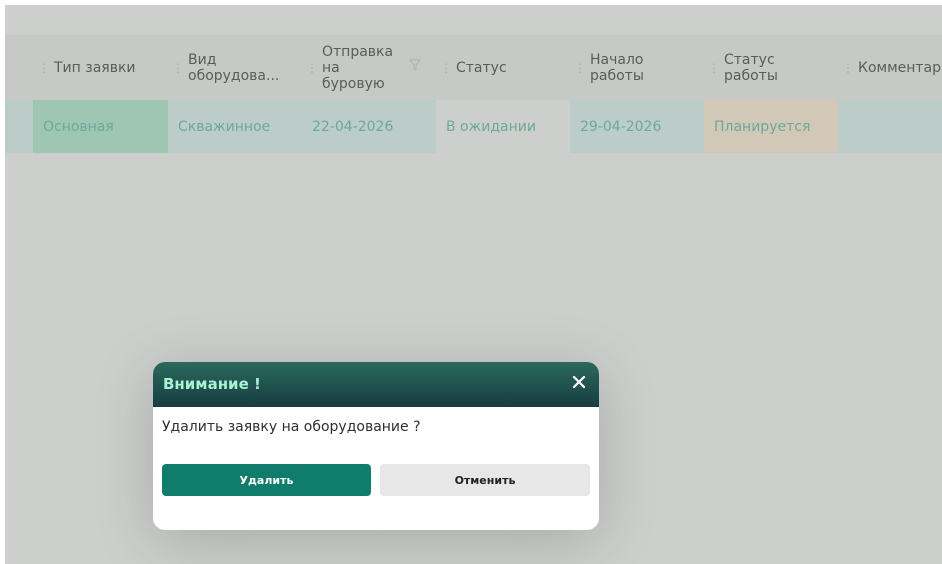 This screenshot has height=564, width=942. What do you see at coordinates (291, 427) in the screenshot?
I see `dialog-message: Удалить заявку на оборудование ?` at bounding box center [291, 427].